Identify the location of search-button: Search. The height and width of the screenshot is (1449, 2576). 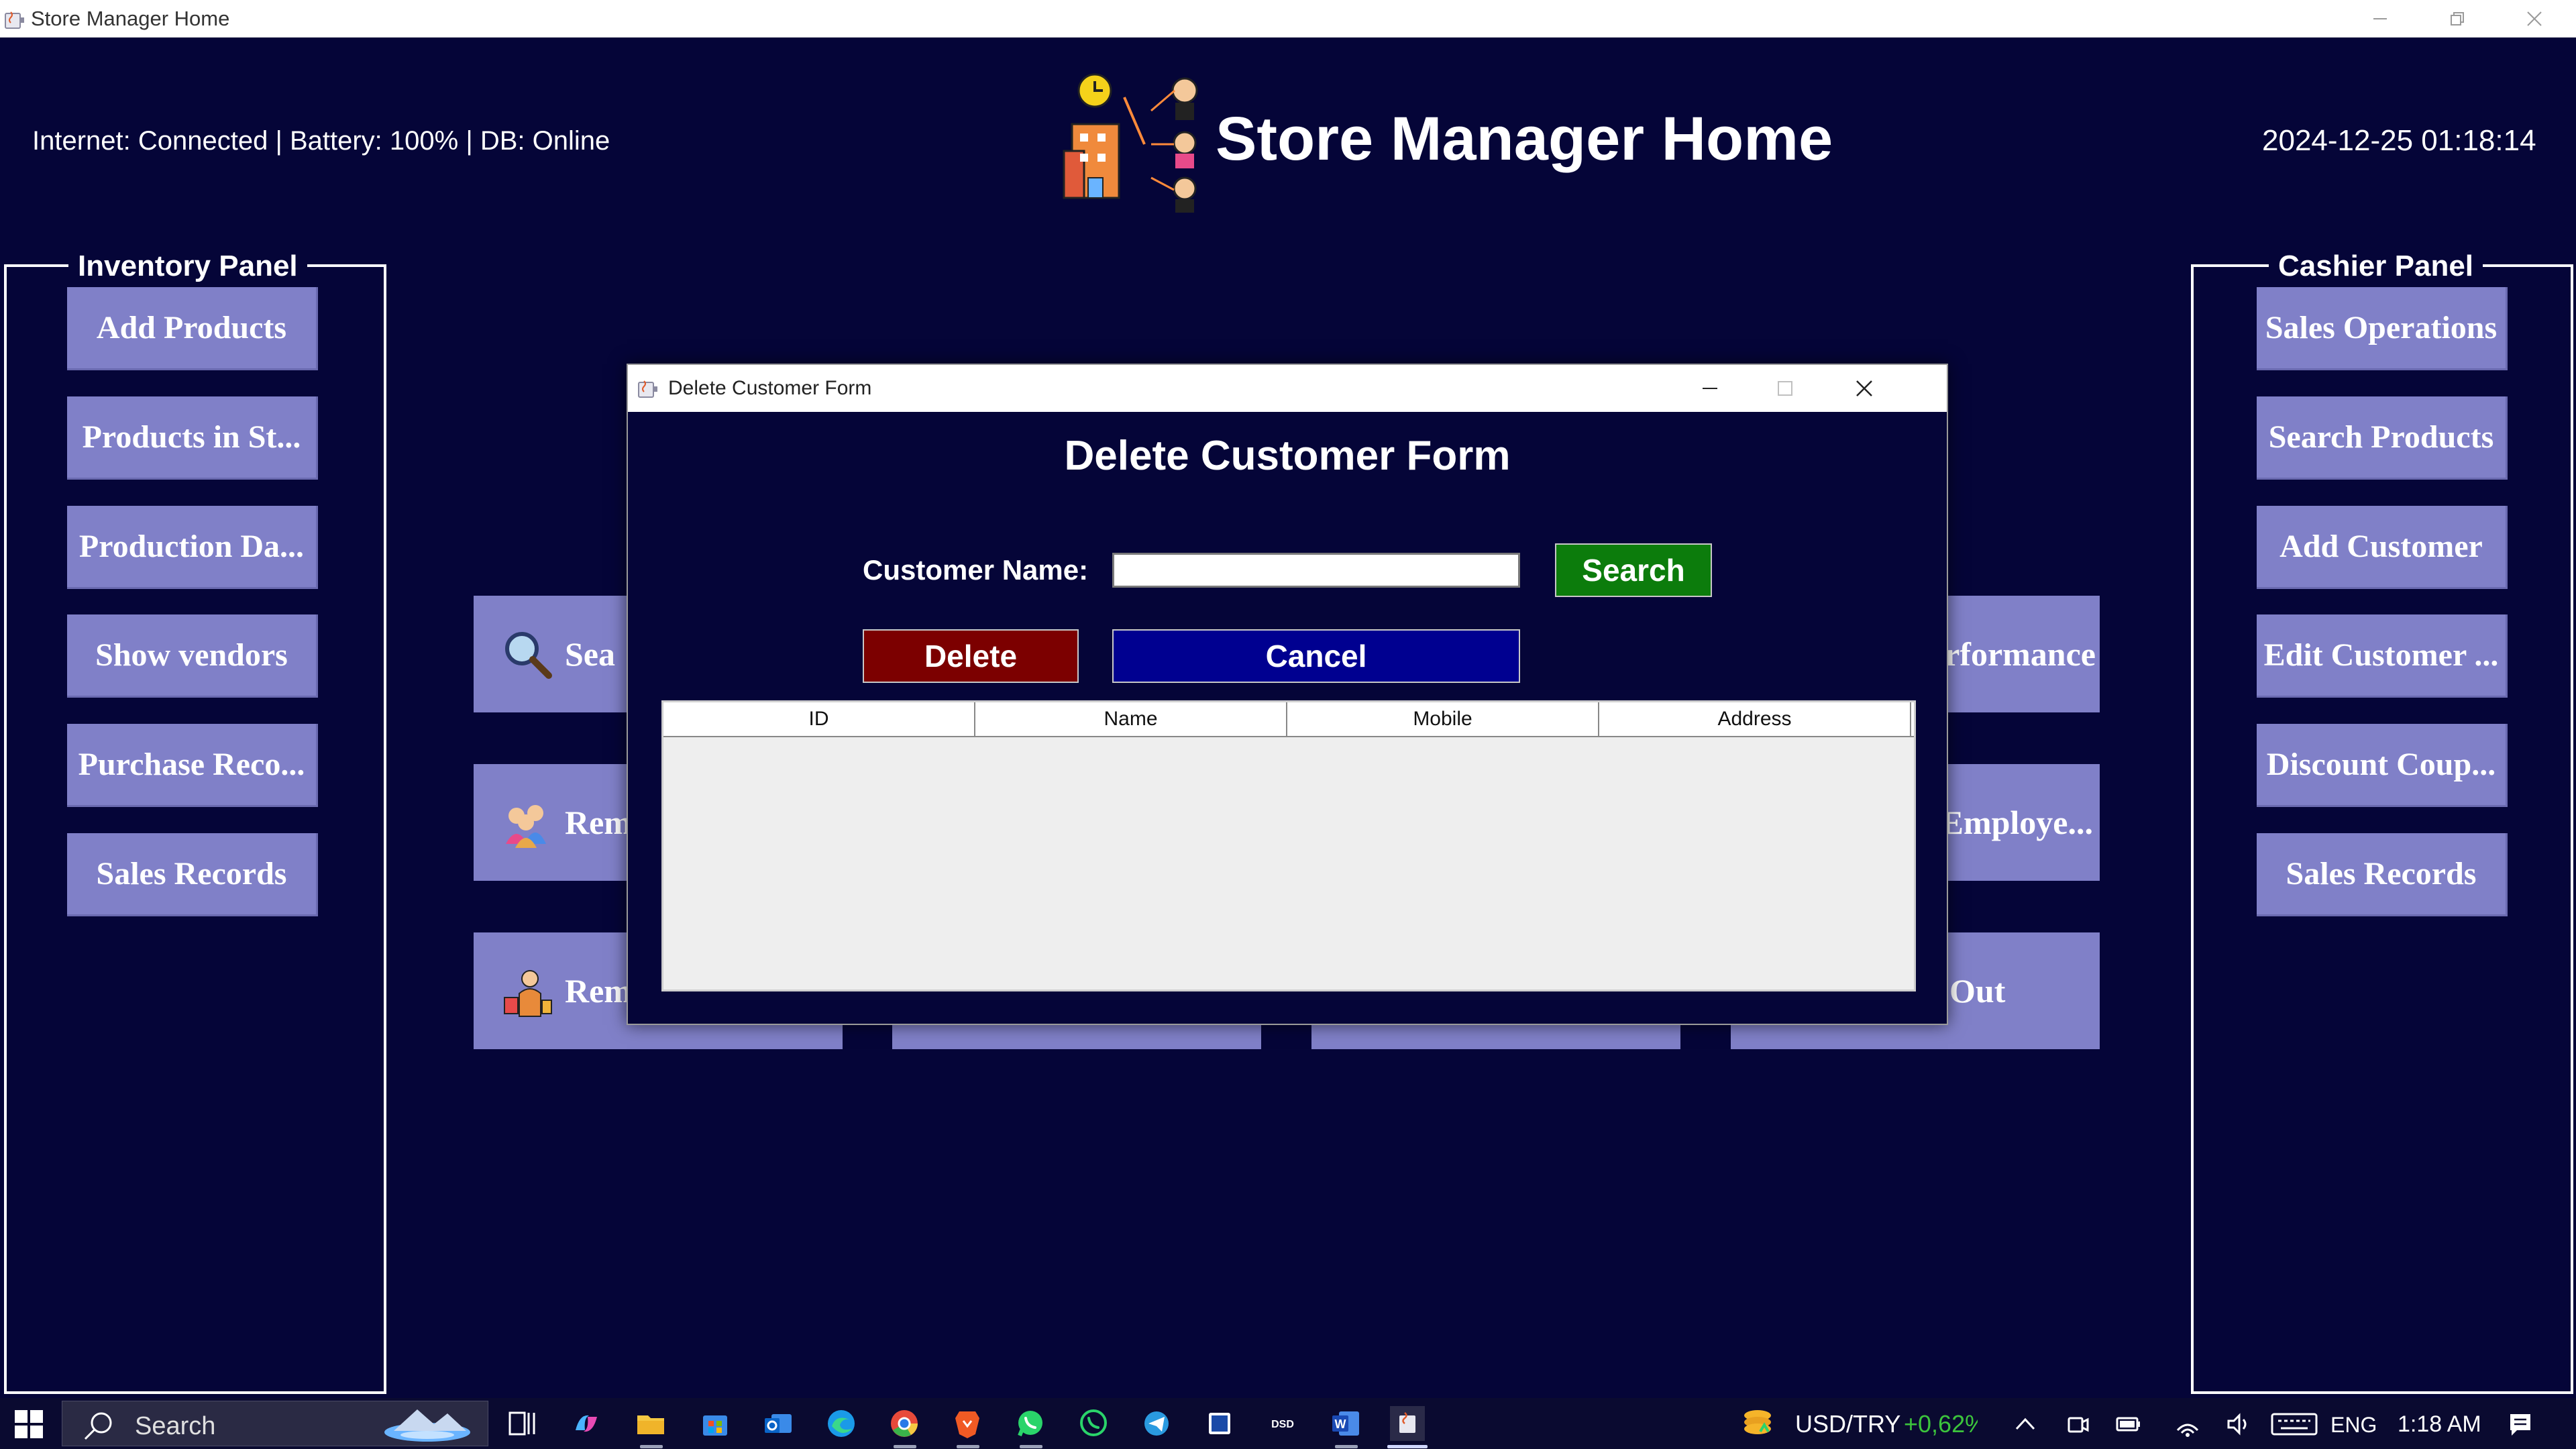
(1633, 570).